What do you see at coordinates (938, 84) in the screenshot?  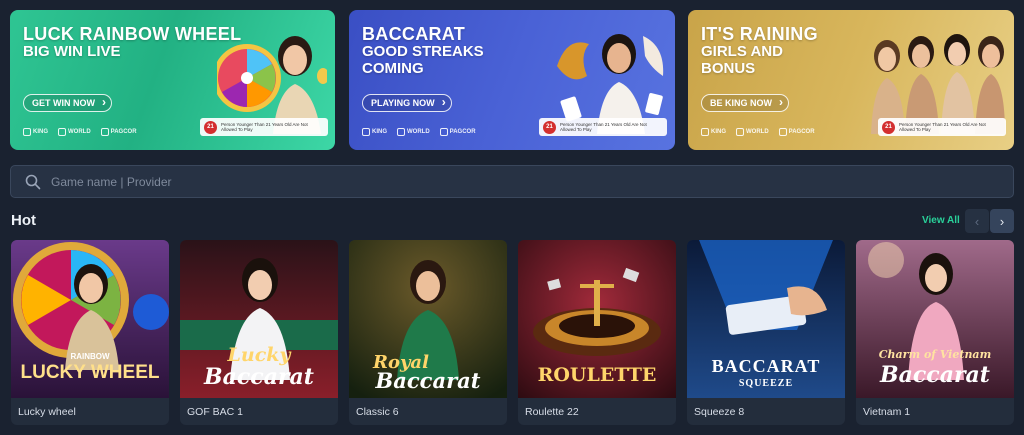 I see `dealers-hero-illustration` at bounding box center [938, 84].